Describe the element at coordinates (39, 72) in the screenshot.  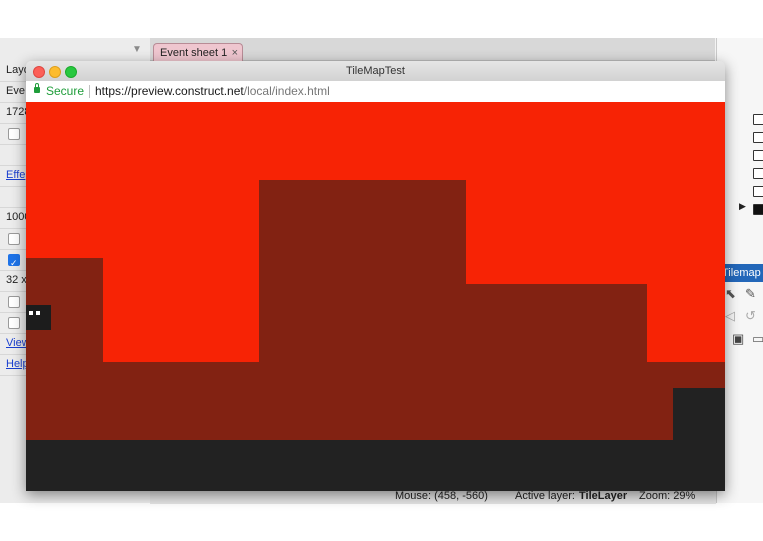
I see `window-close-button` at that location.